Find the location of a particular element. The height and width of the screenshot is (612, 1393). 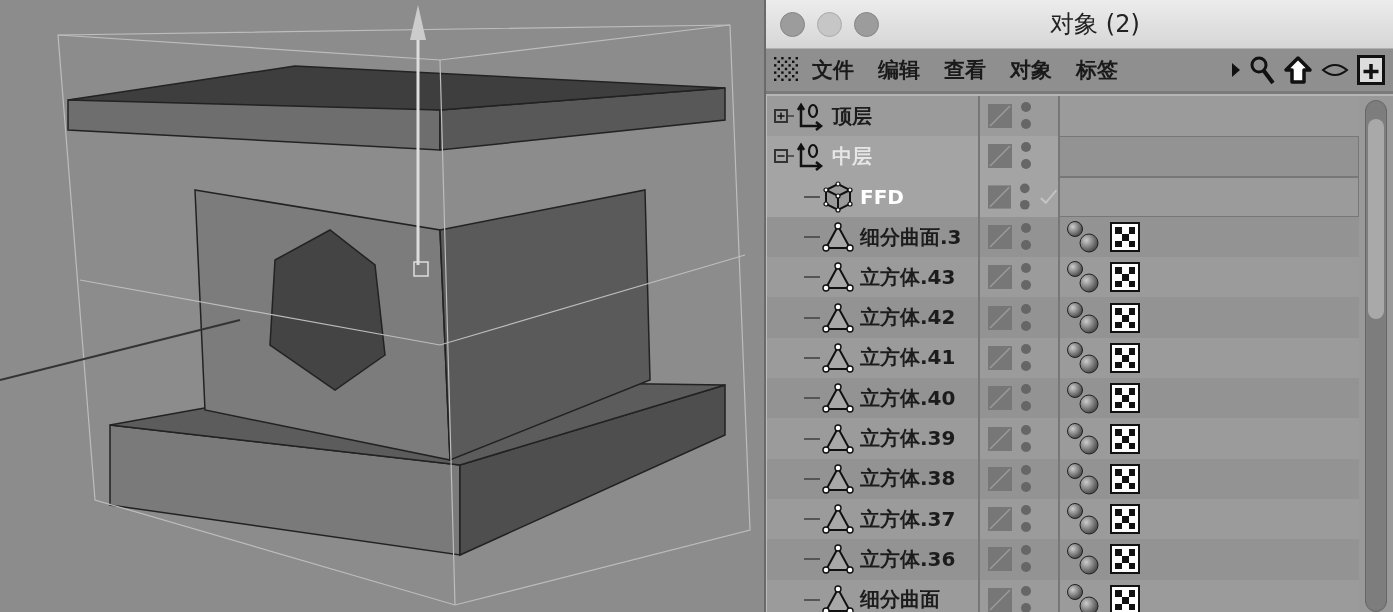

object-row: 立方体.38 is located at coordinates (1062, 478).